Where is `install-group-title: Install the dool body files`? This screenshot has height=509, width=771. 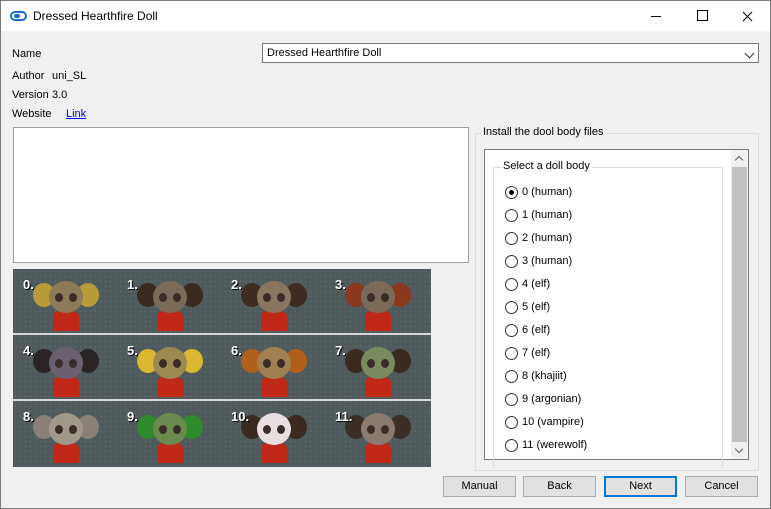 install-group-title: Install the dool body files is located at coordinates (543, 132).